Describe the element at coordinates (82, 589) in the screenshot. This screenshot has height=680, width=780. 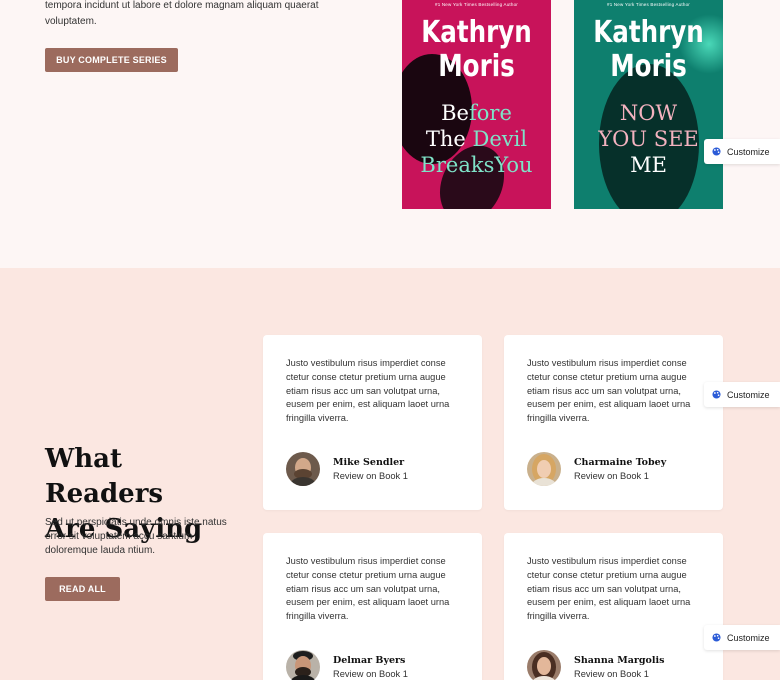
I see `read-all-button: READ ALL` at that location.